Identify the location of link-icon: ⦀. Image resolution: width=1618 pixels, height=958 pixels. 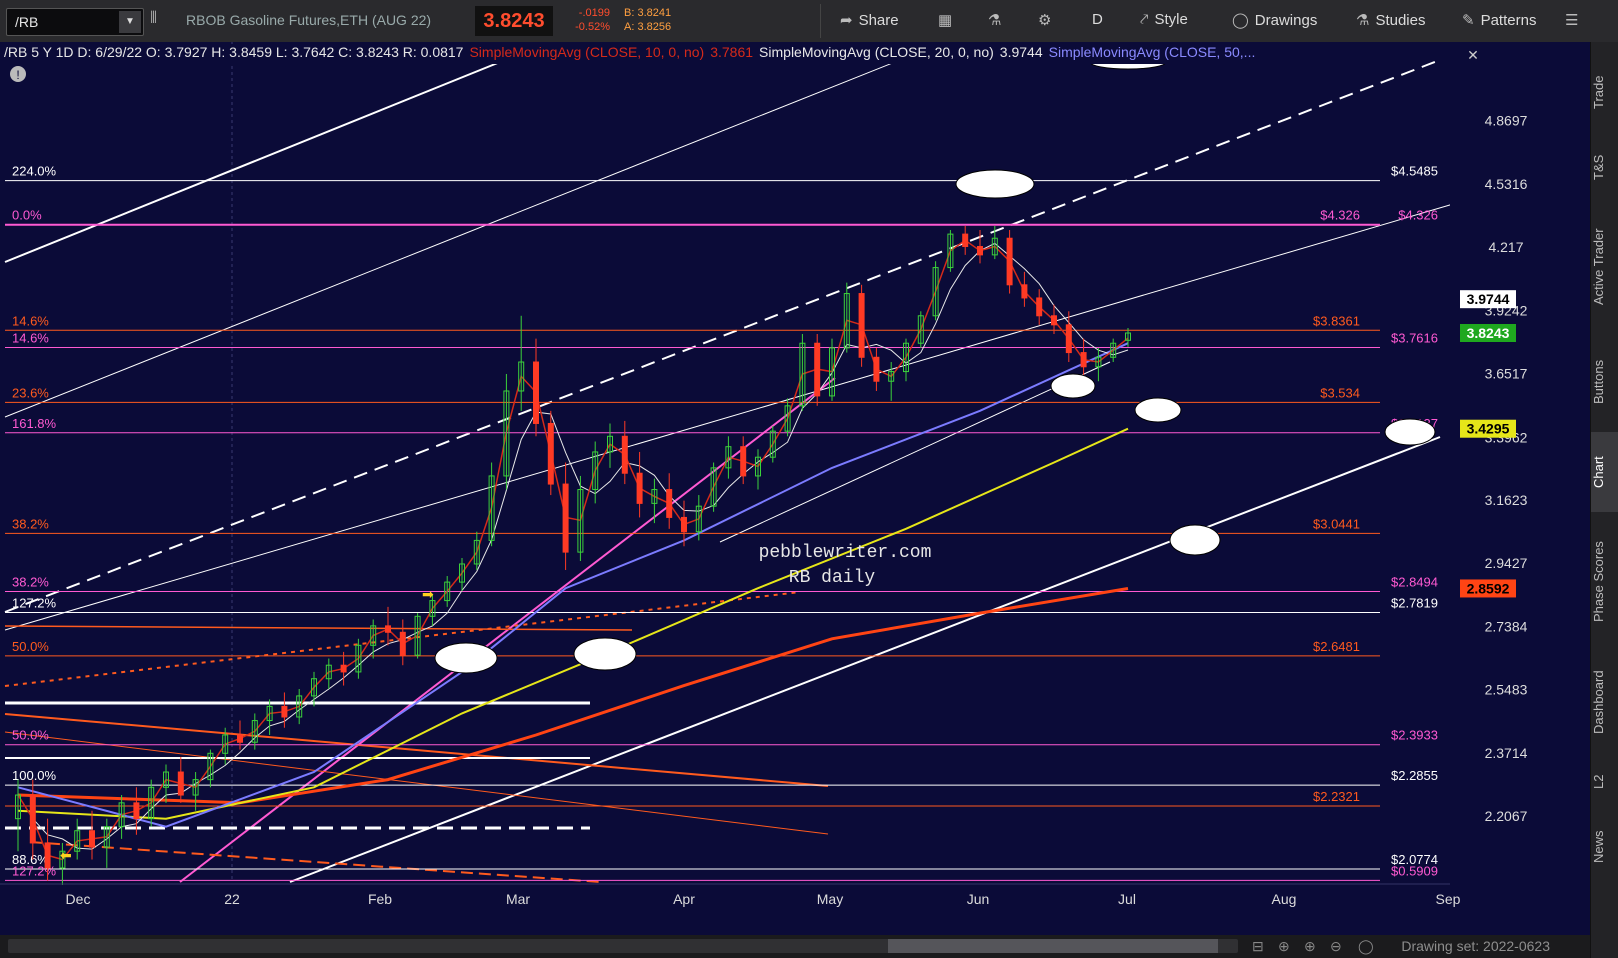
(153, 19).